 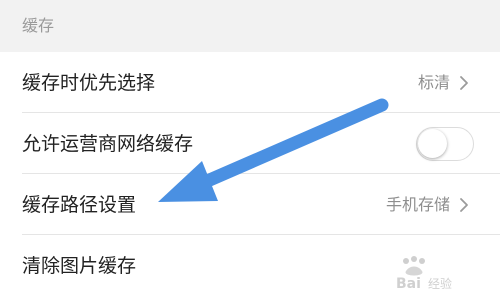 I want to click on svg-text: Bai, so click(x=408, y=284).